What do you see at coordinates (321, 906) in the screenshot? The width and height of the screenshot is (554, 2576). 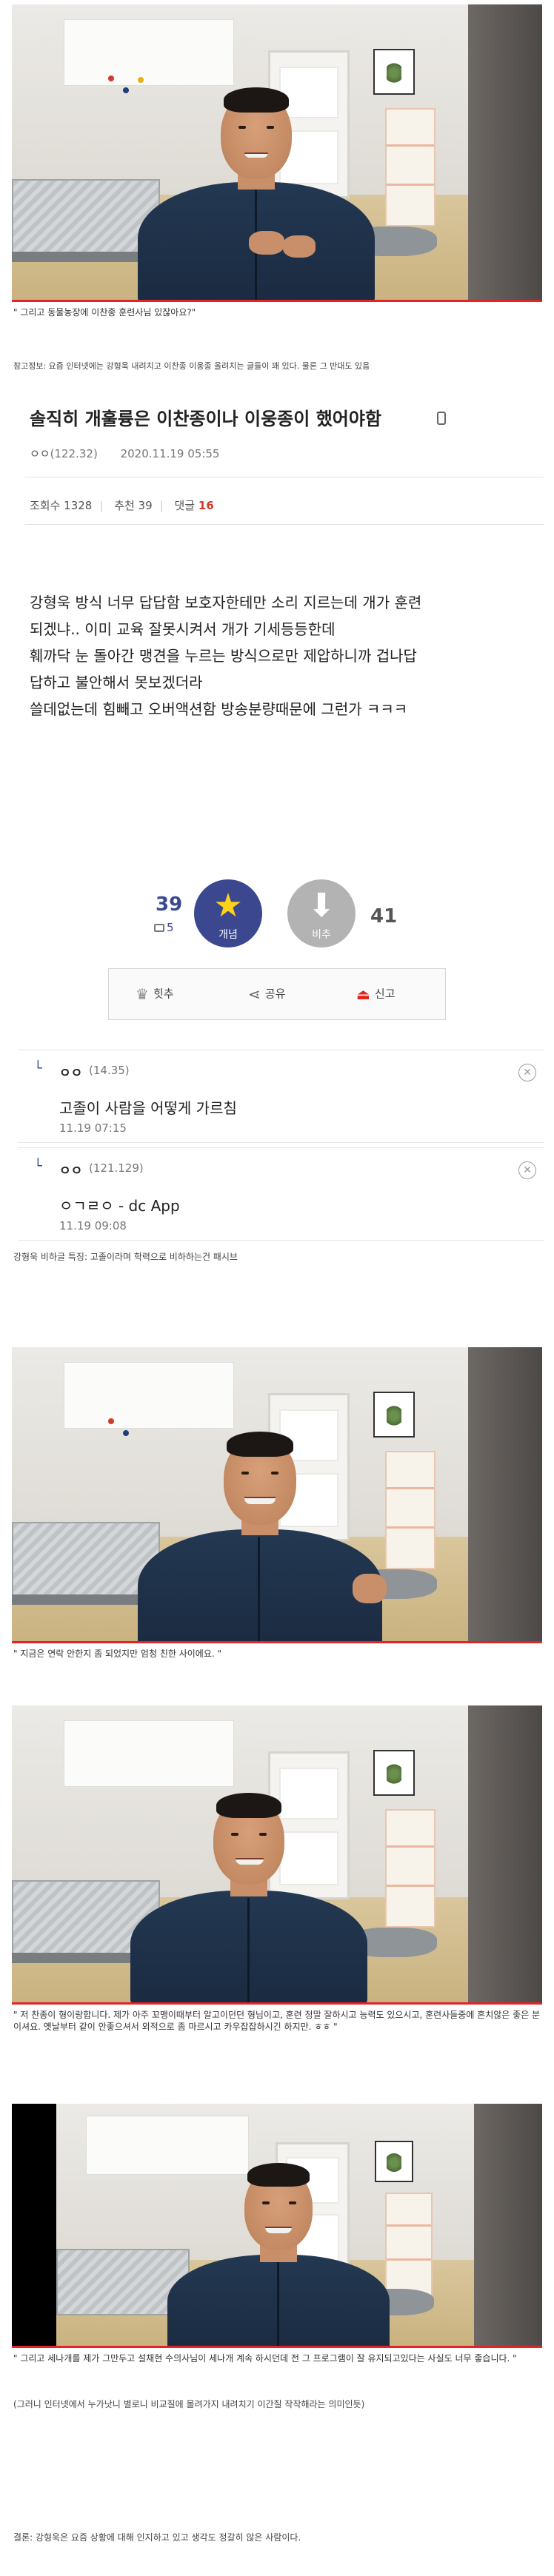 I see `arrow-down-icon: ⬇` at bounding box center [321, 906].